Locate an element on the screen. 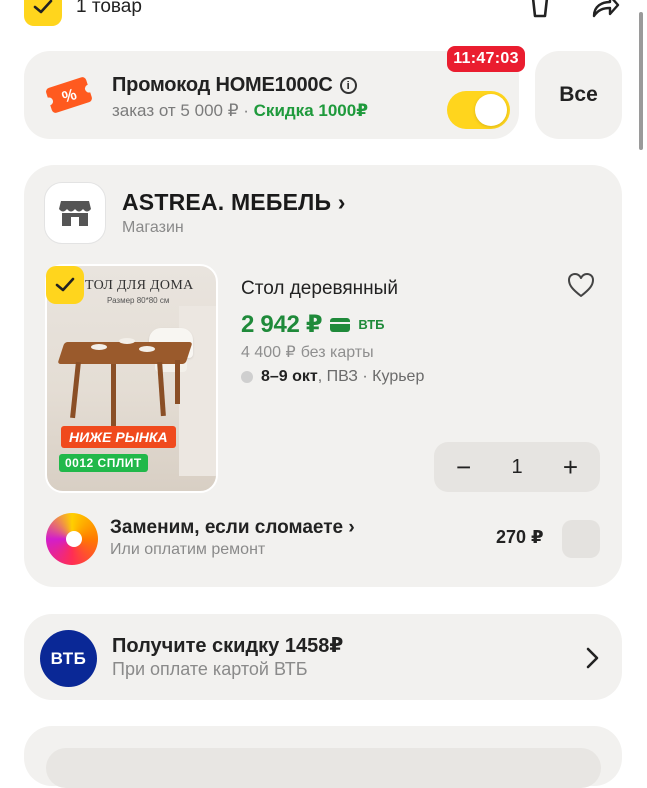 The width and height of the screenshot is (647, 788). quantity-value: 1 is located at coordinates (517, 466).